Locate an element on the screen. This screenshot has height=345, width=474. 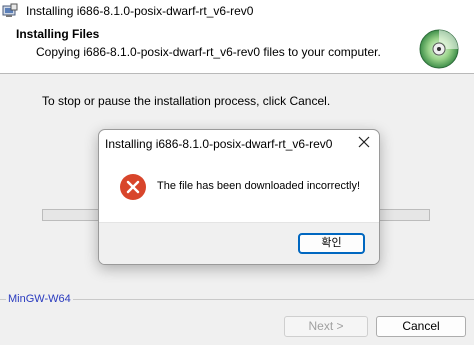
brand-label: MinGW-W64 is located at coordinates (39, 299).